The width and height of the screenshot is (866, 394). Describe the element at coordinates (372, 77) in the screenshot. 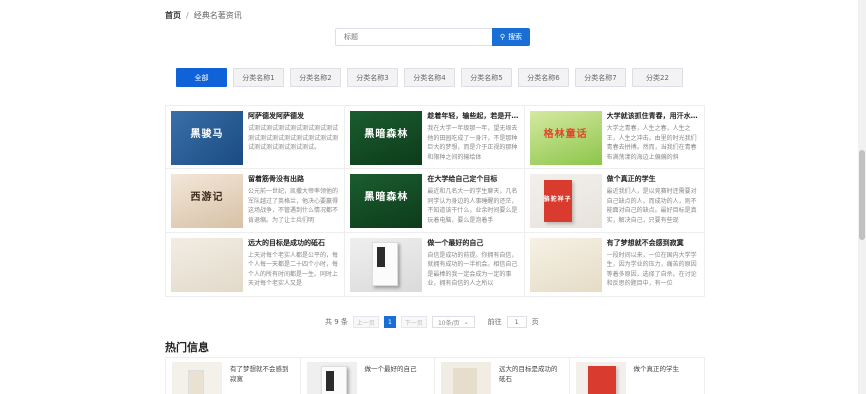

I see `category-3: 分类名称3` at that location.